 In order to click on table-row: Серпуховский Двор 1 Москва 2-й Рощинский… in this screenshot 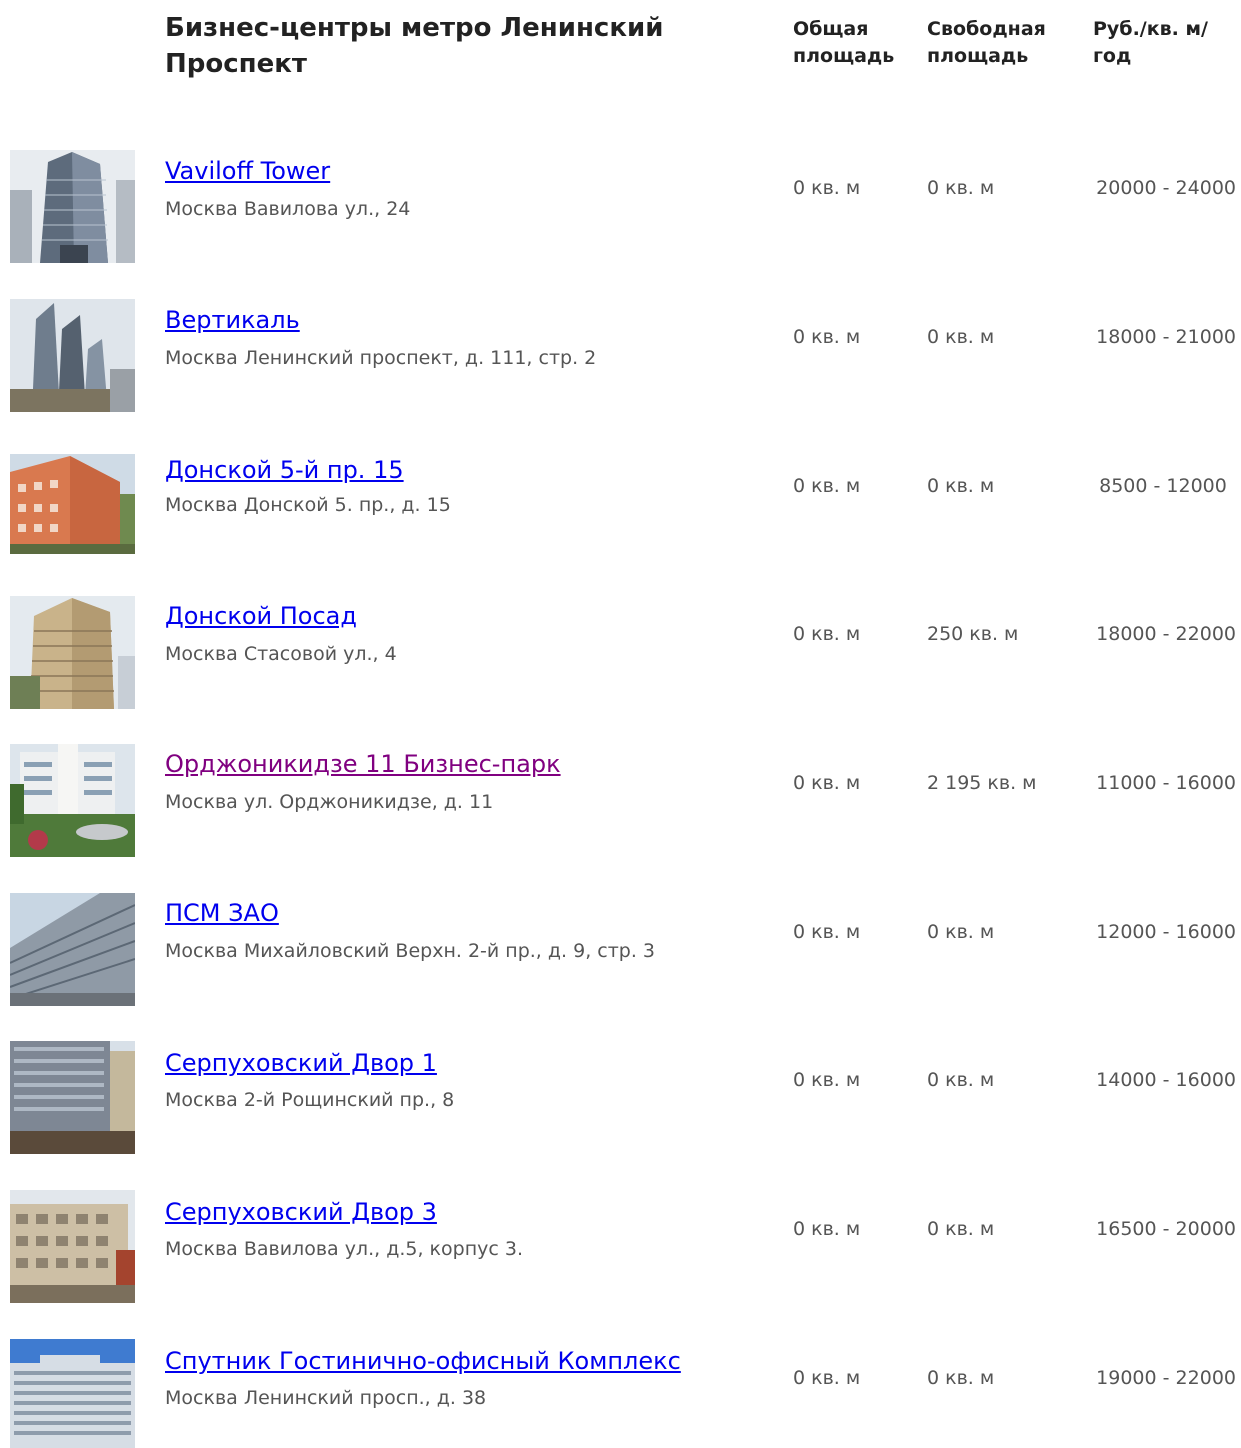, I will do `click(620, 1115)`.